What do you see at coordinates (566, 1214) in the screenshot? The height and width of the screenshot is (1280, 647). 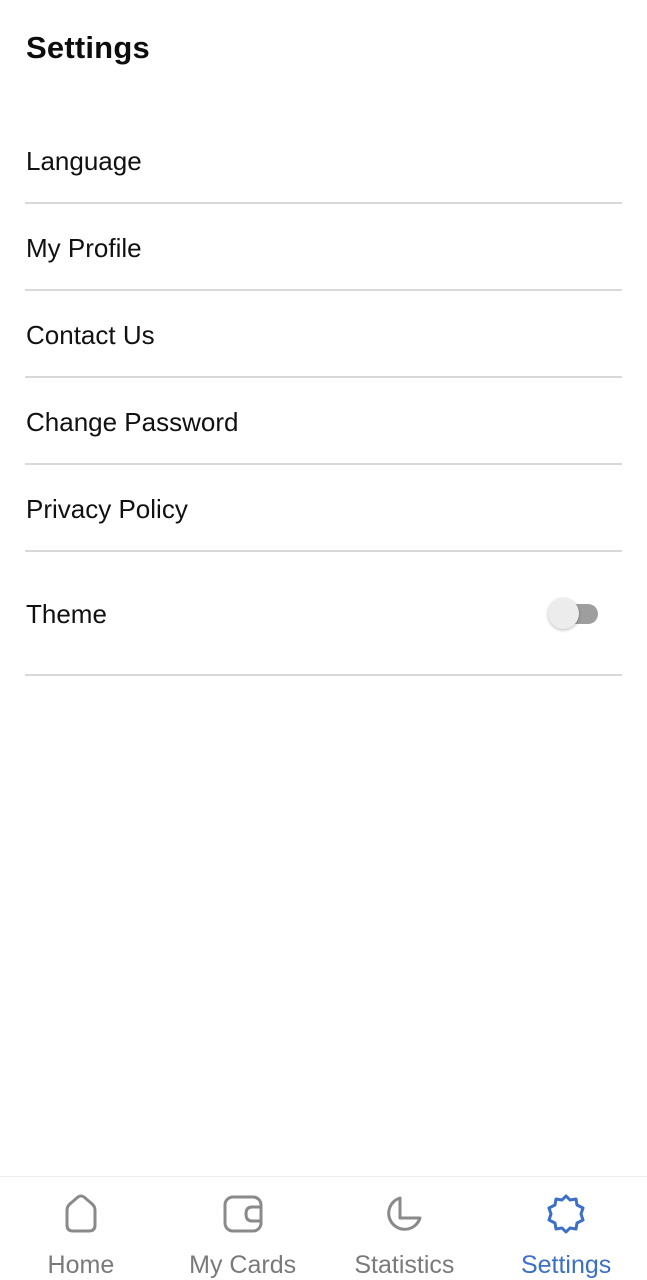 I see `settings-gear-icon` at bounding box center [566, 1214].